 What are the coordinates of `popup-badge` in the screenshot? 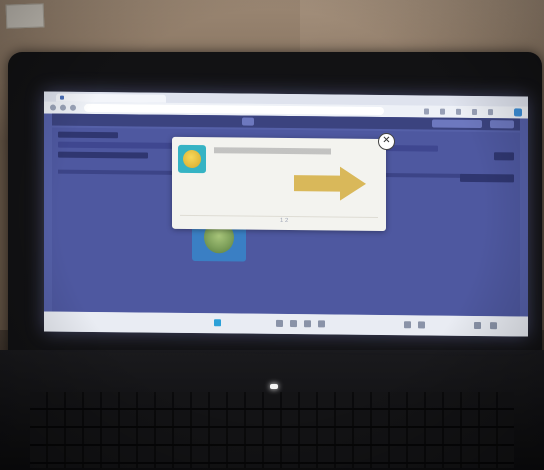 It's located at (192, 159).